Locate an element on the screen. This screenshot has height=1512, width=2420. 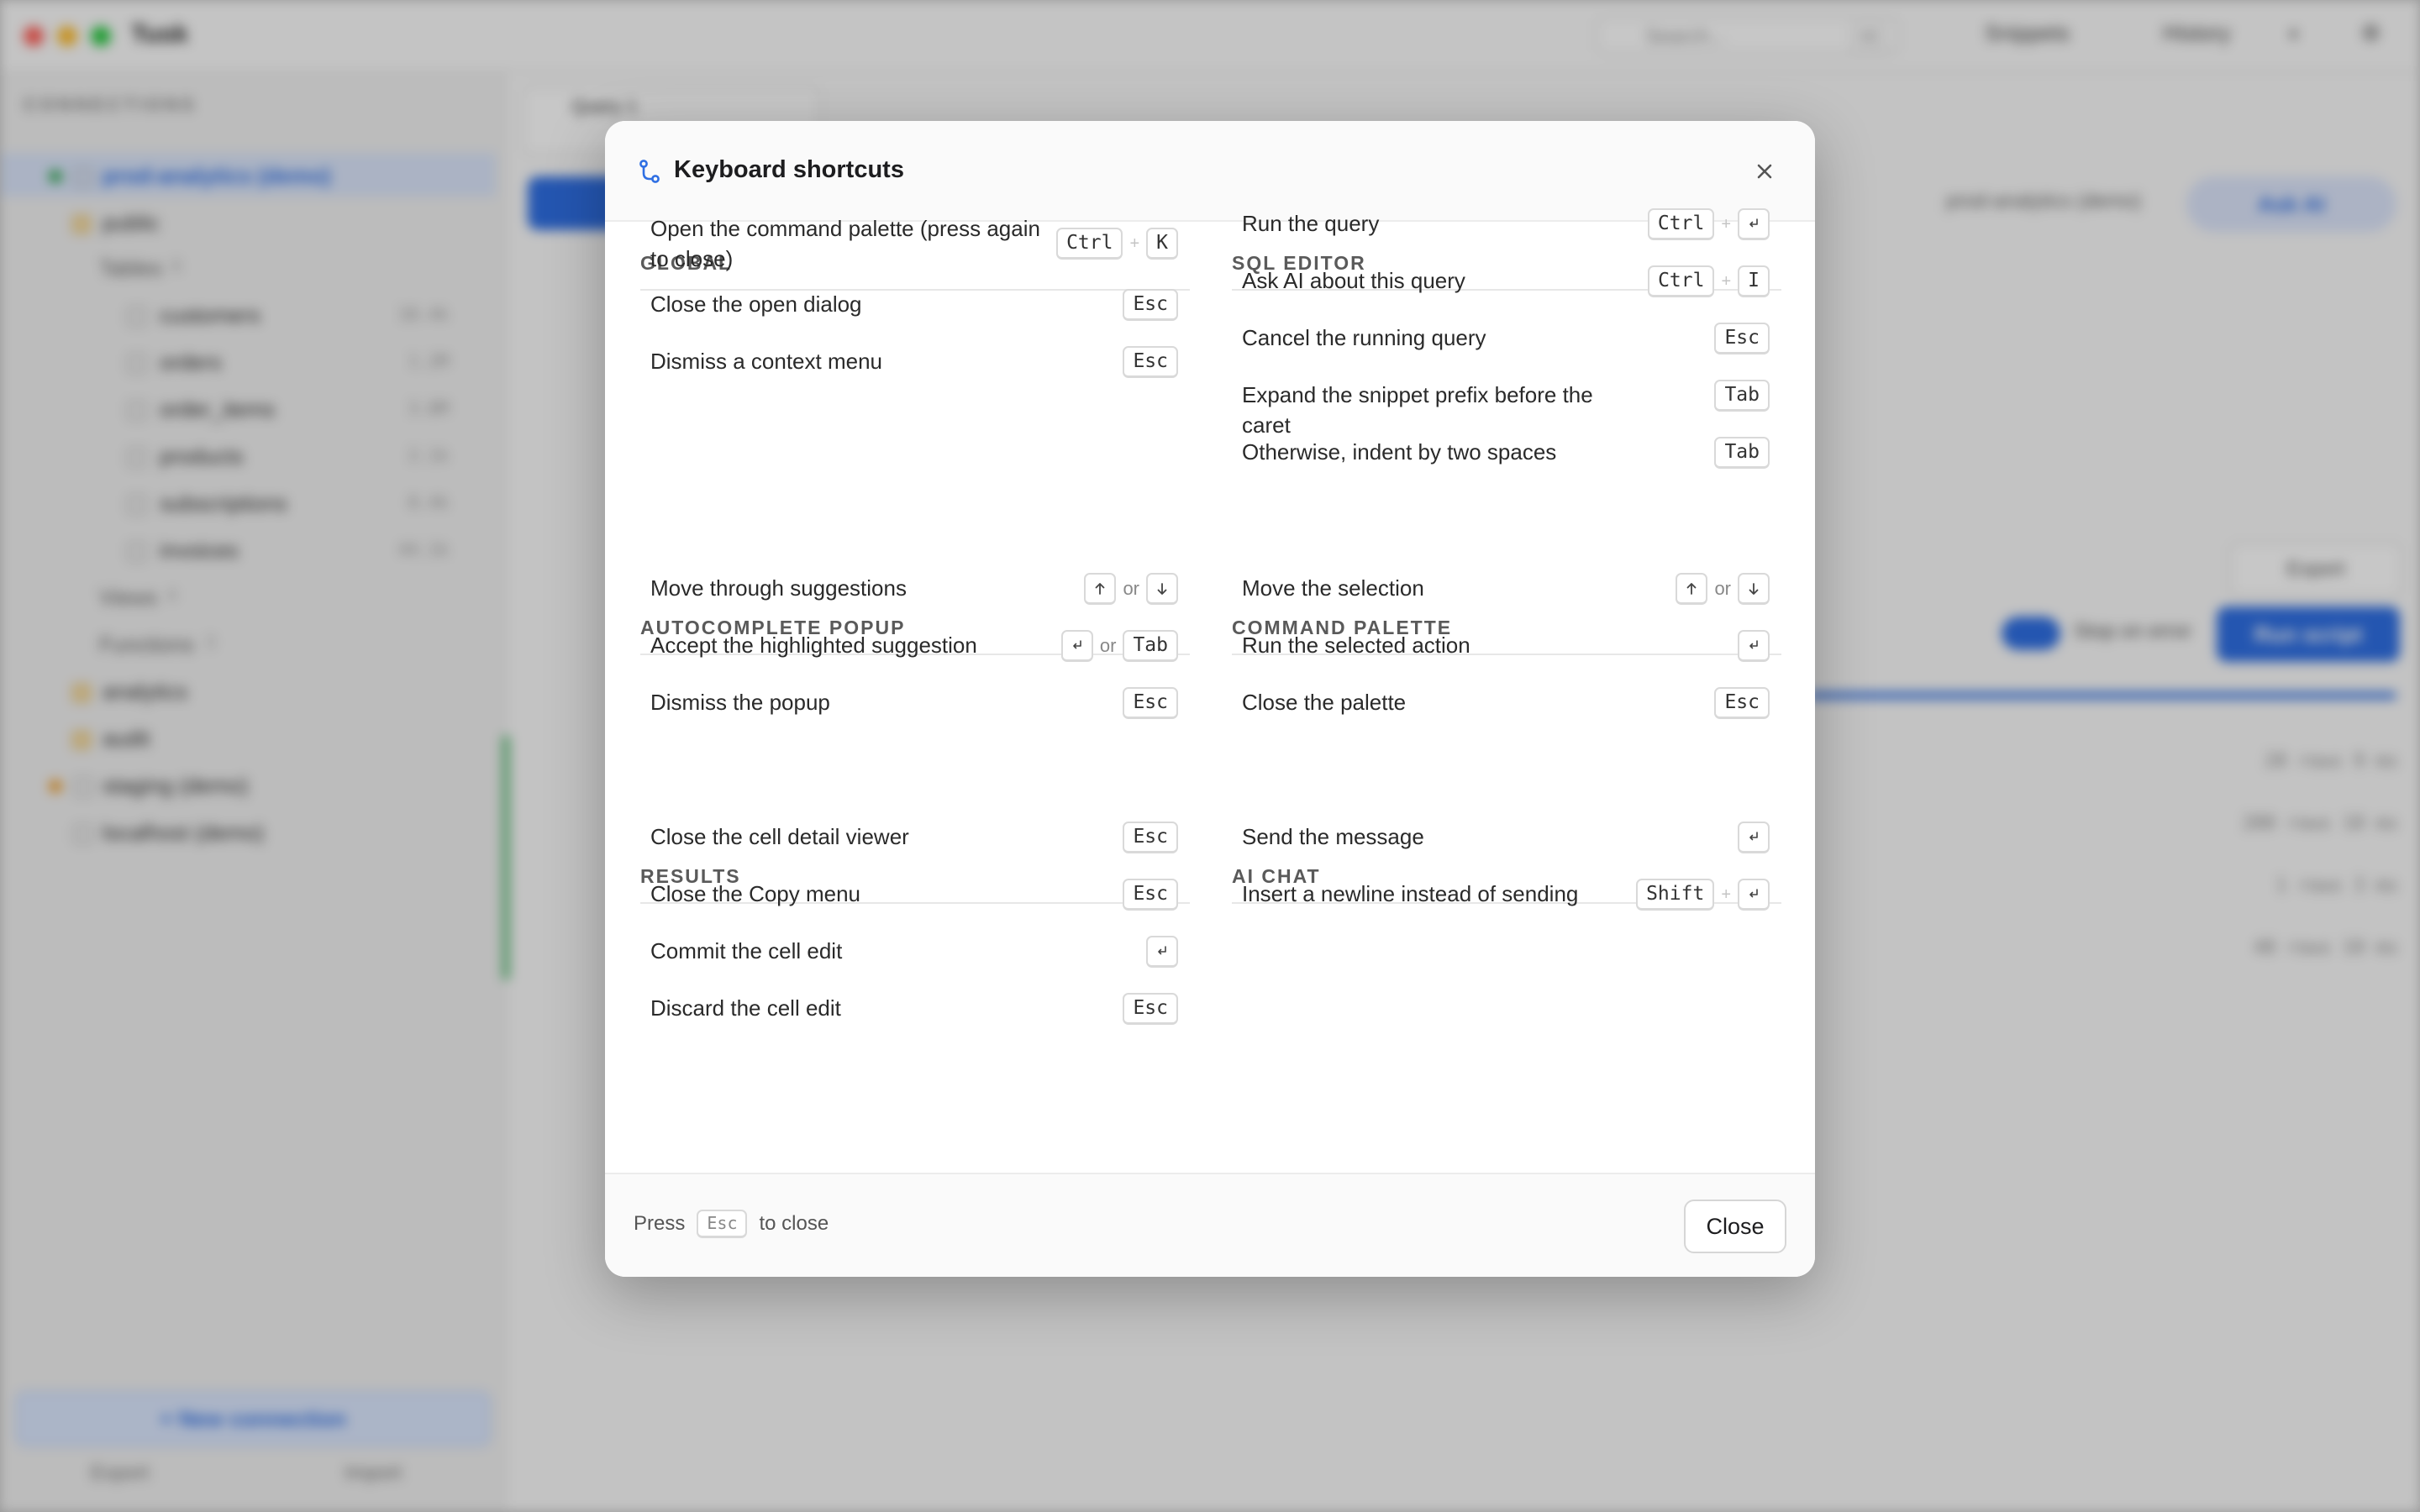
footer-hint: Press Esc to close is located at coordinates (732, 1224).